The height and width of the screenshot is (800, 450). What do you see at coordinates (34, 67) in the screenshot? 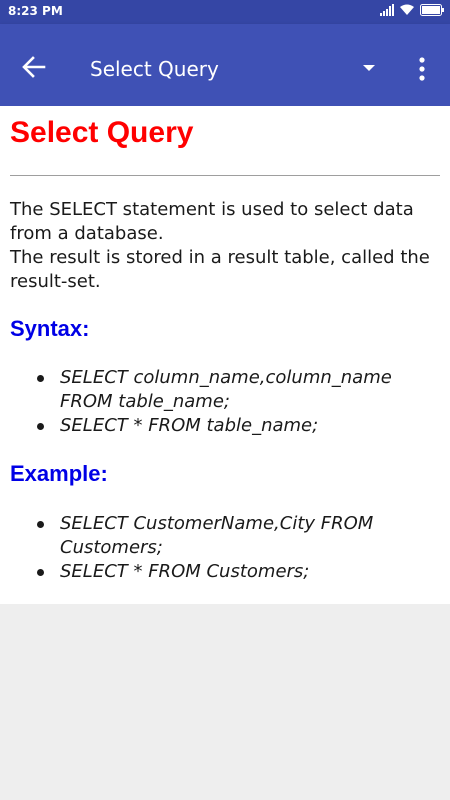
I see `back-arrow-icon` at bounding box center [34, 67].